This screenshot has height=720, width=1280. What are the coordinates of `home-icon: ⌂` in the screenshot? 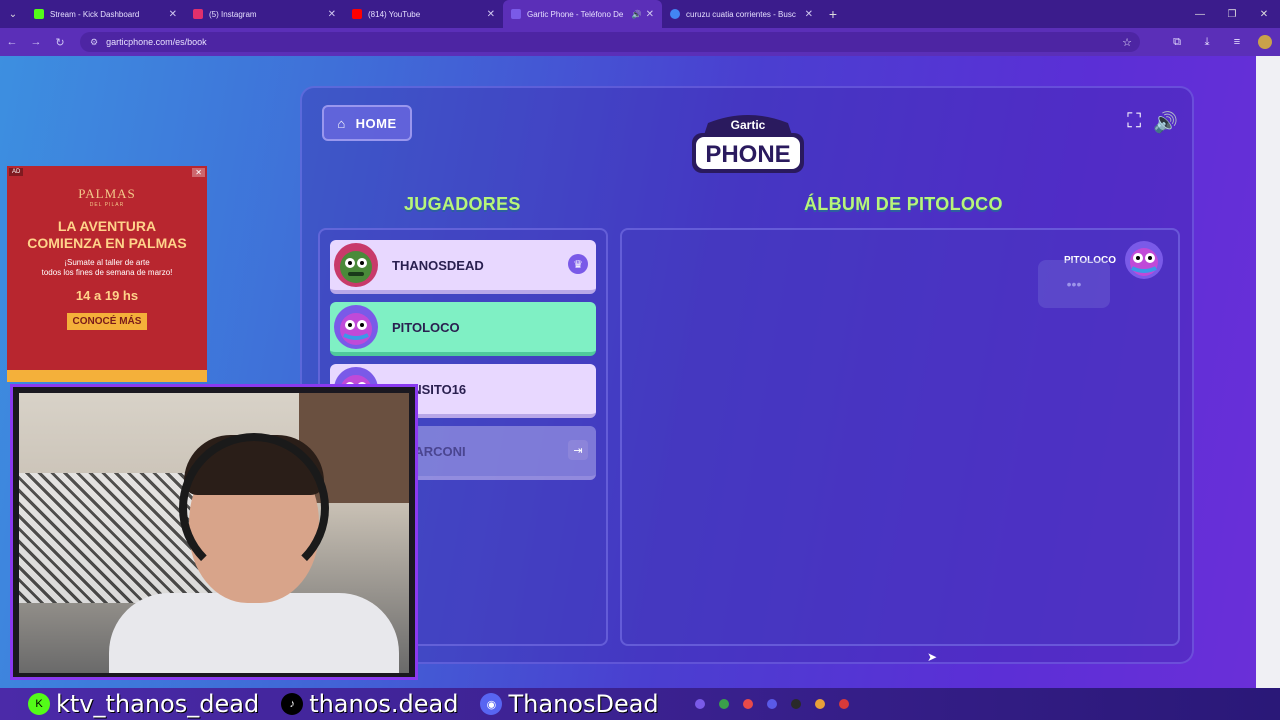 It's located at (341, 123).